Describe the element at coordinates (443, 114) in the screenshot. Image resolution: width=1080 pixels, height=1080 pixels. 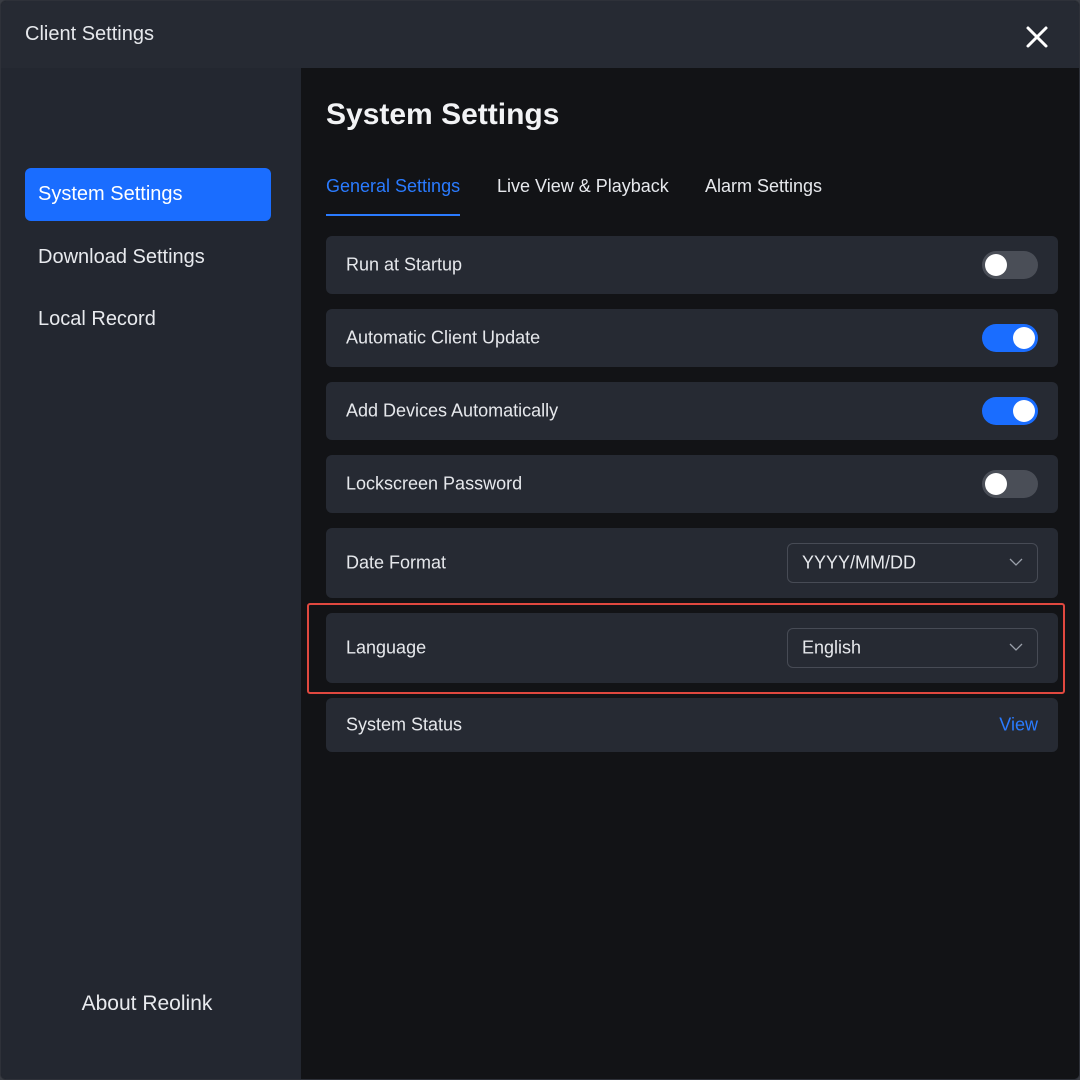
I see `page-title: System Settings` at that location.